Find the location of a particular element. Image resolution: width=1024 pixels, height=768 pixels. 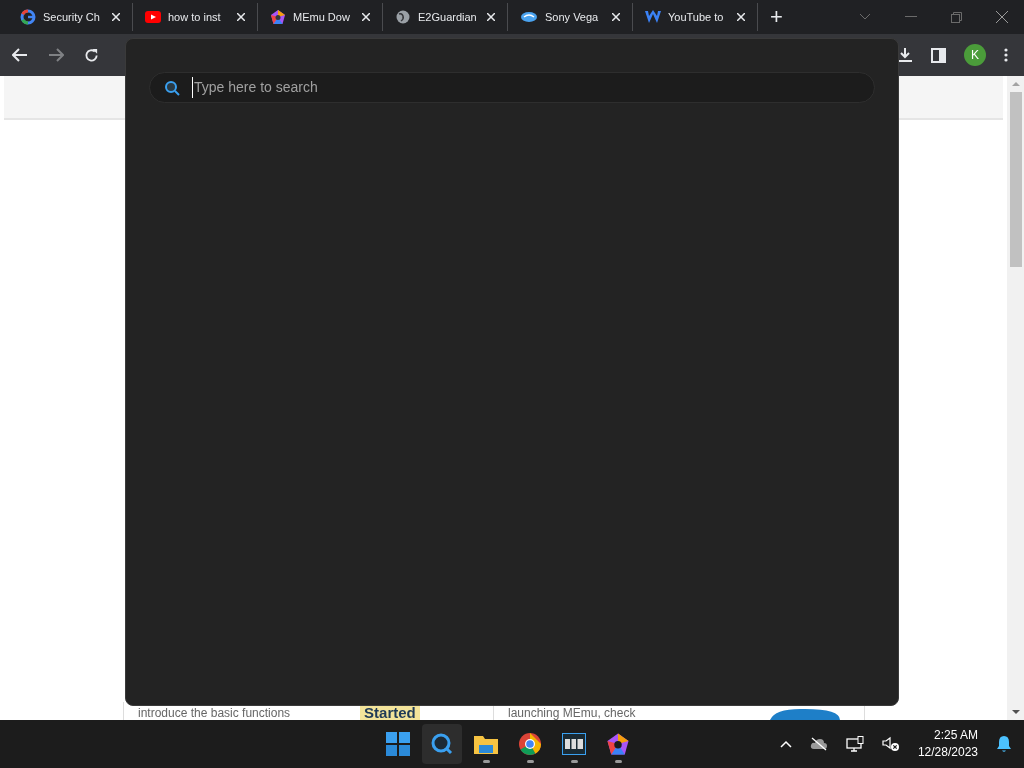

search-field: Type here to search is located at coordinates (526, 87).